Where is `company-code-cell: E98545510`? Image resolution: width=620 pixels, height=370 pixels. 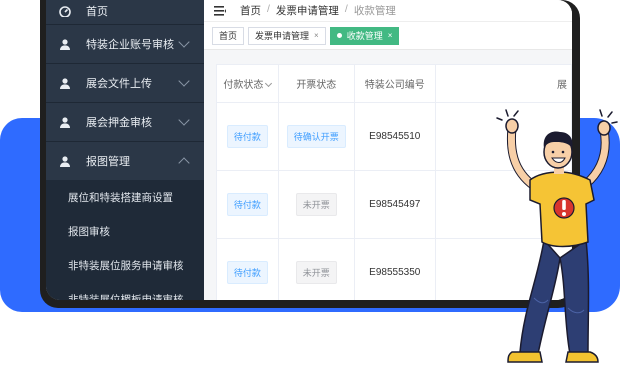 company-code-cell: E98545510 is located at coordinates (394, 136).